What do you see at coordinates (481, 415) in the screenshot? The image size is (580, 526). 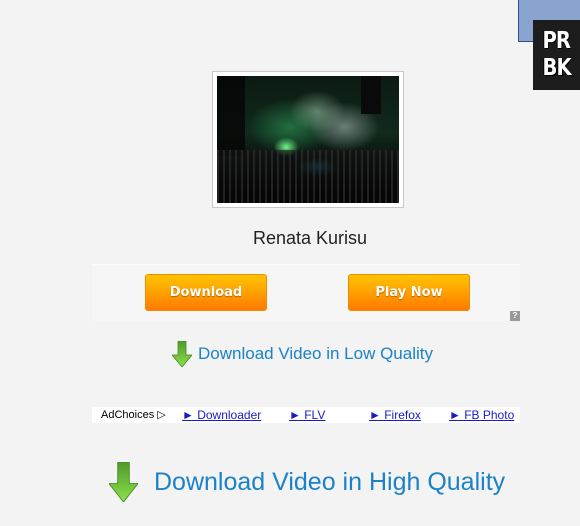 I see `ad-link-fb-photo: ► FB Photo` at bounding box center [481, 415].